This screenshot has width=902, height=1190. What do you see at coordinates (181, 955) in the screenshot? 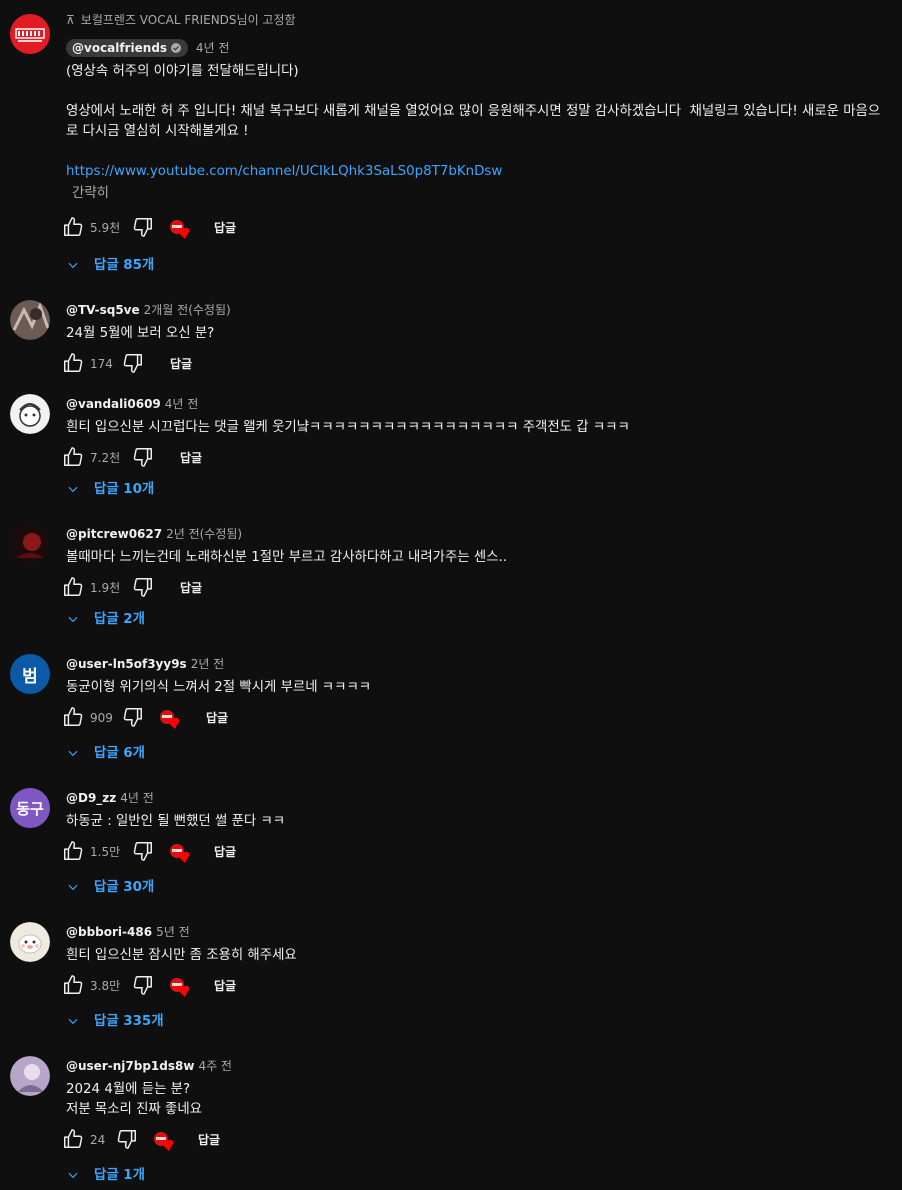
I see `comment-text: 흰티 입으신분 잠시만 좀 조용히 해주세요` at bounding box center [181, 955].